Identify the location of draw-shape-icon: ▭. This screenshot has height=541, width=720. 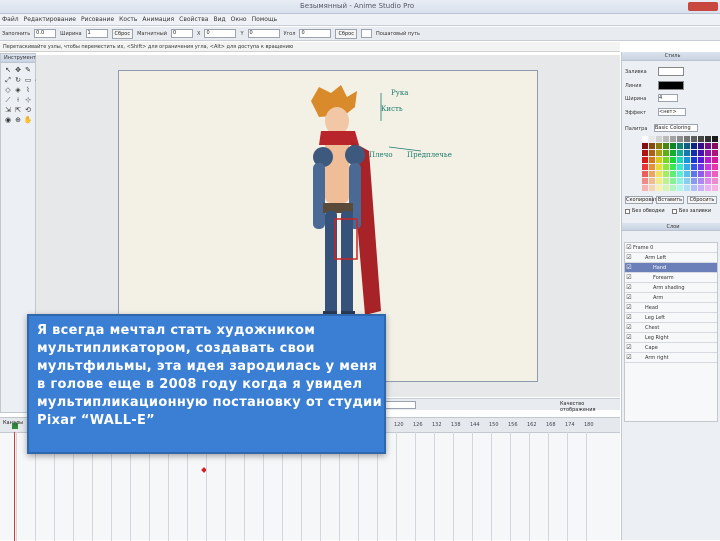
(28, 80).